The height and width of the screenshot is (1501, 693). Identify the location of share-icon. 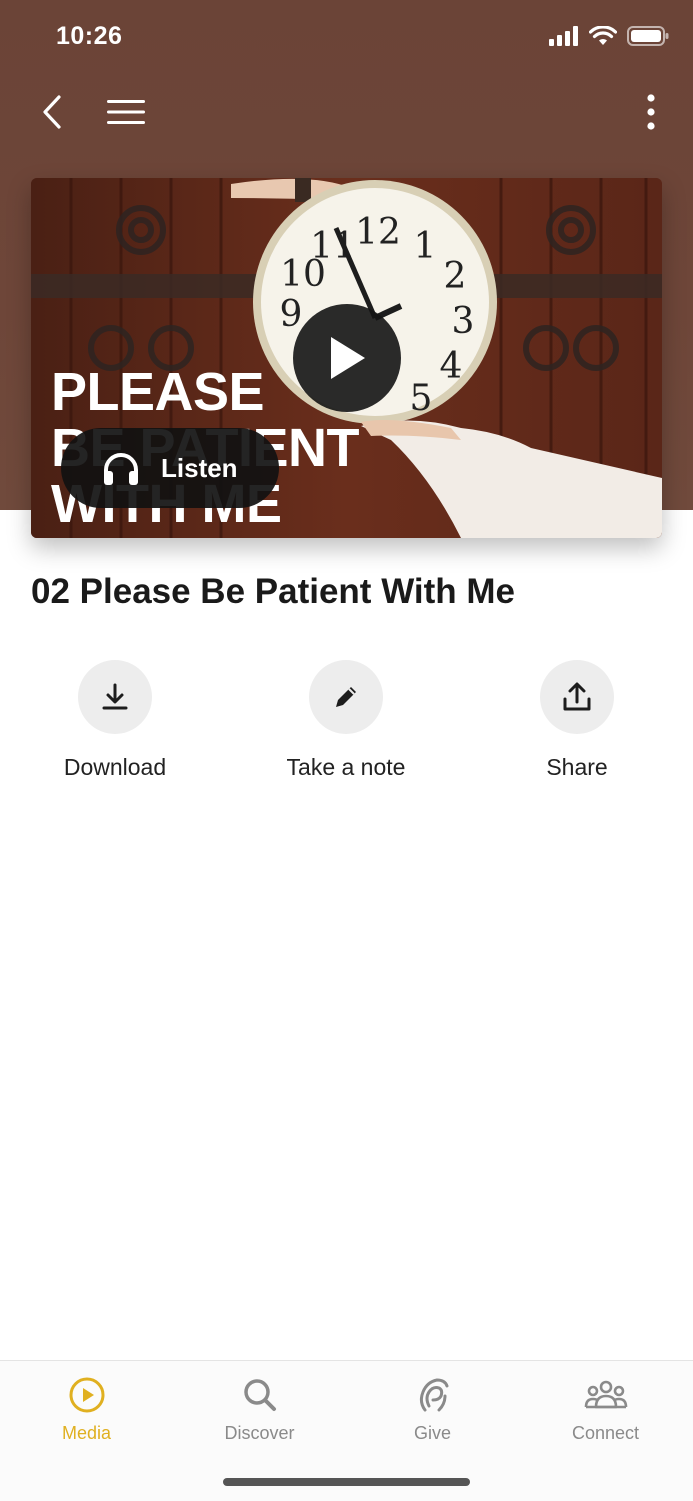
(577, 696).